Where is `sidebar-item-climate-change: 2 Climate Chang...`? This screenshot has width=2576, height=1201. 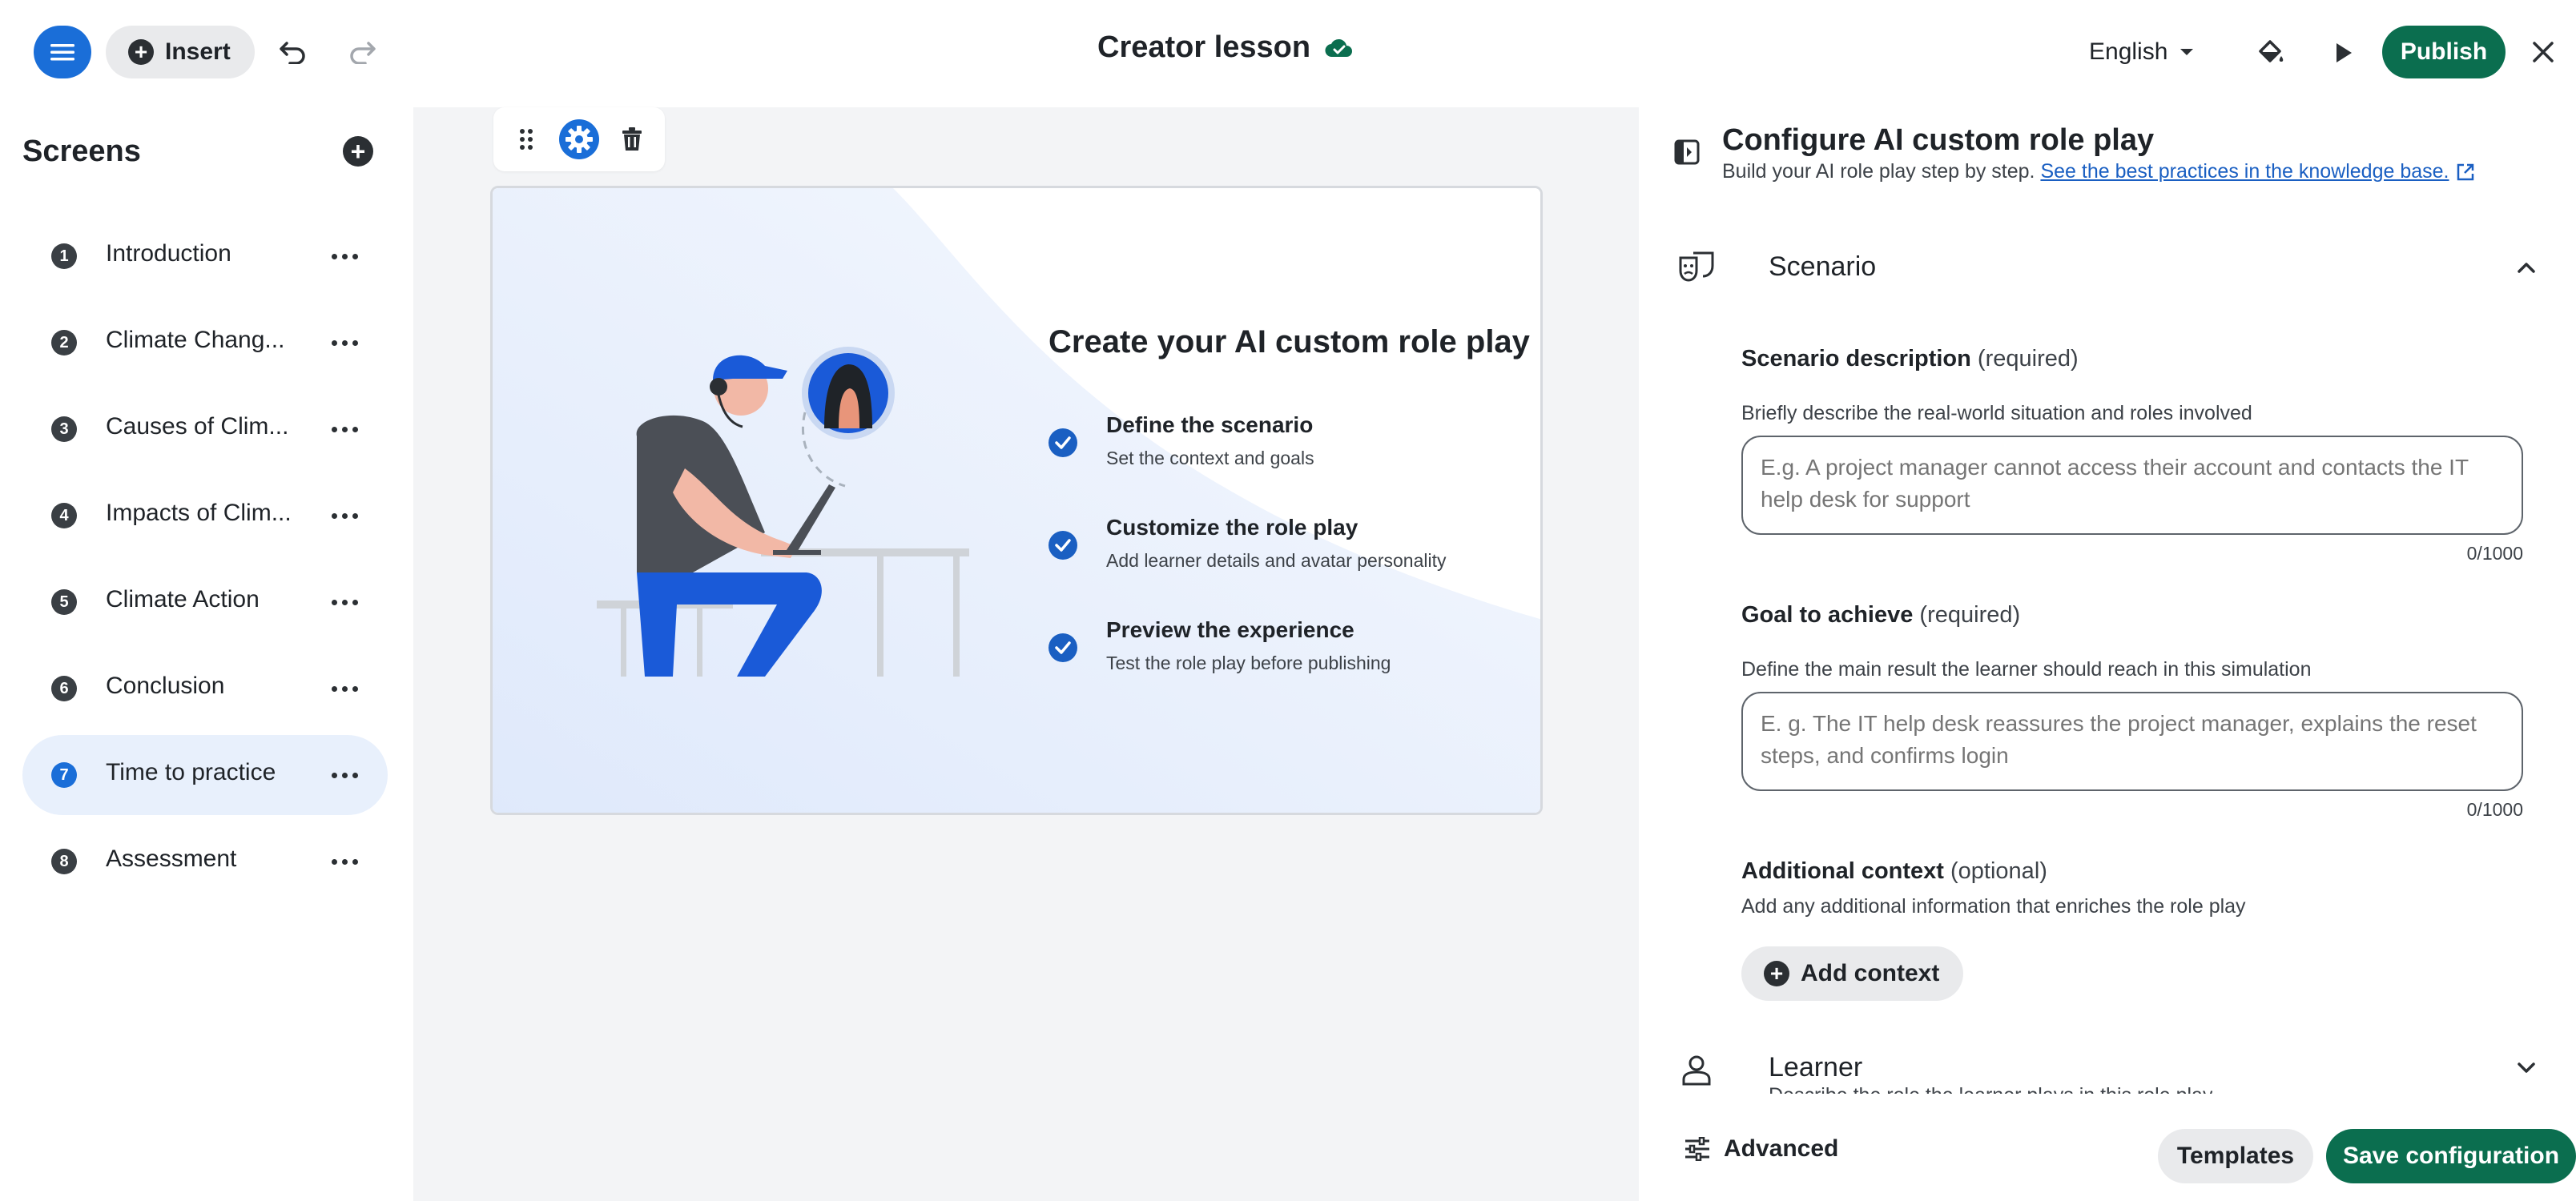
sidebar-item-climate-change: 2 Climate Chang... is located at coordinates (205, 343).